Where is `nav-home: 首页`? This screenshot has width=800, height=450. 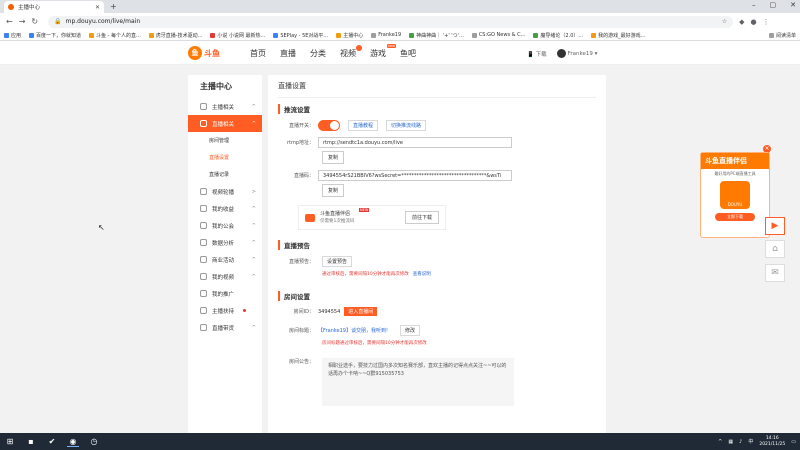 nav-home: 首页 is located at coordinates (258, 53).